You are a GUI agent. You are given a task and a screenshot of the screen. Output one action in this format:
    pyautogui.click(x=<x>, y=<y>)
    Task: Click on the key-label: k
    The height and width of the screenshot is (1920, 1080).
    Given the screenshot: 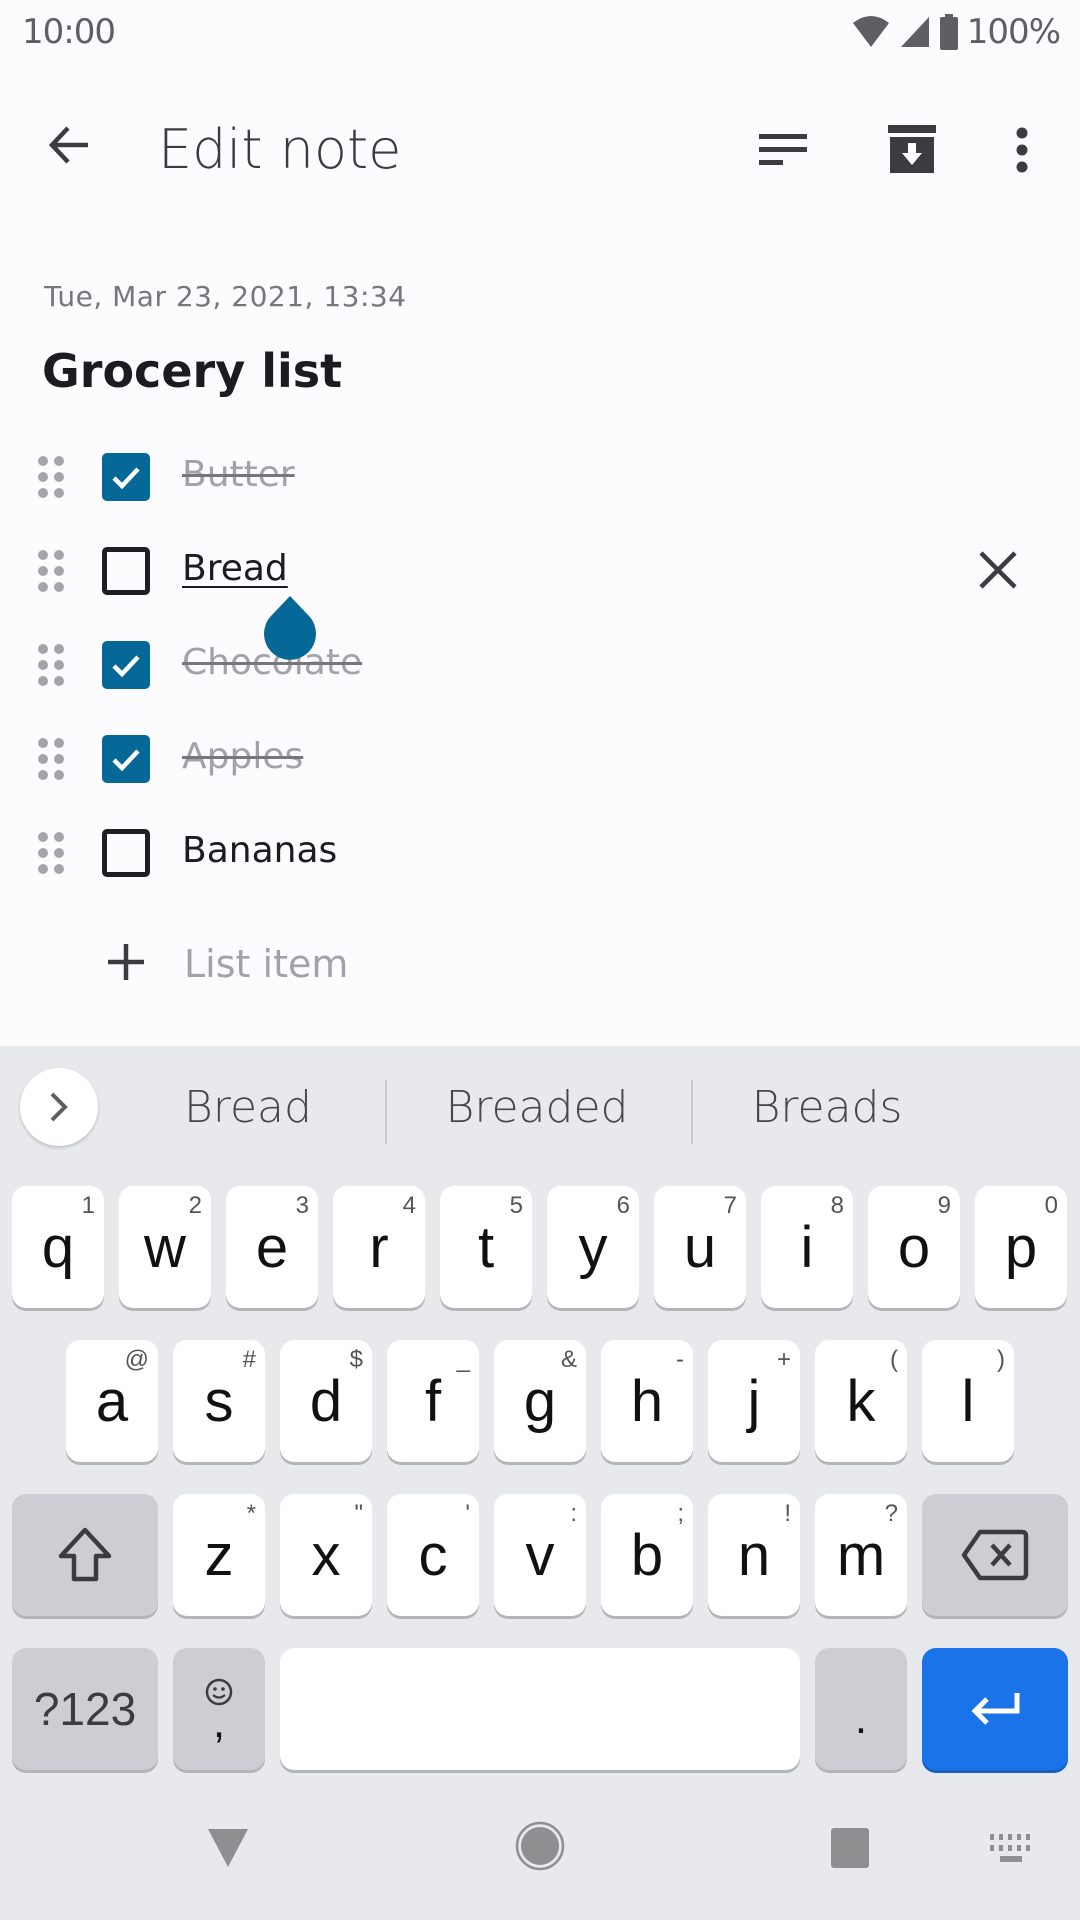 What is the action you would take?
    pyautogui.click(x=861, y=1401)
    